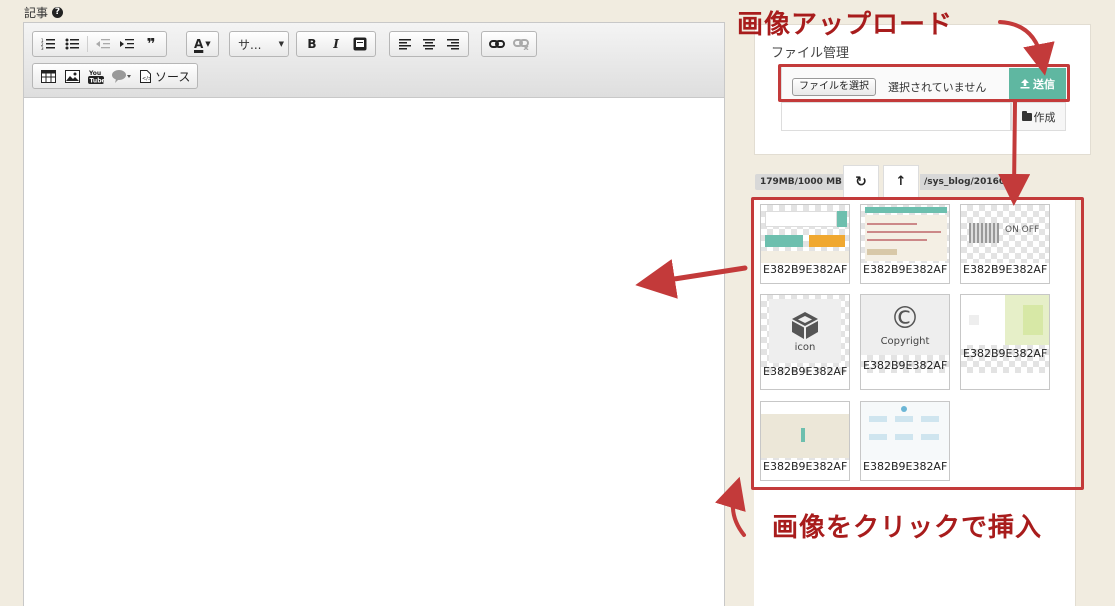 The height and width of the screenshot is (606, 1115). I want to click on font-color-button: A ▼, so click(202, 44).